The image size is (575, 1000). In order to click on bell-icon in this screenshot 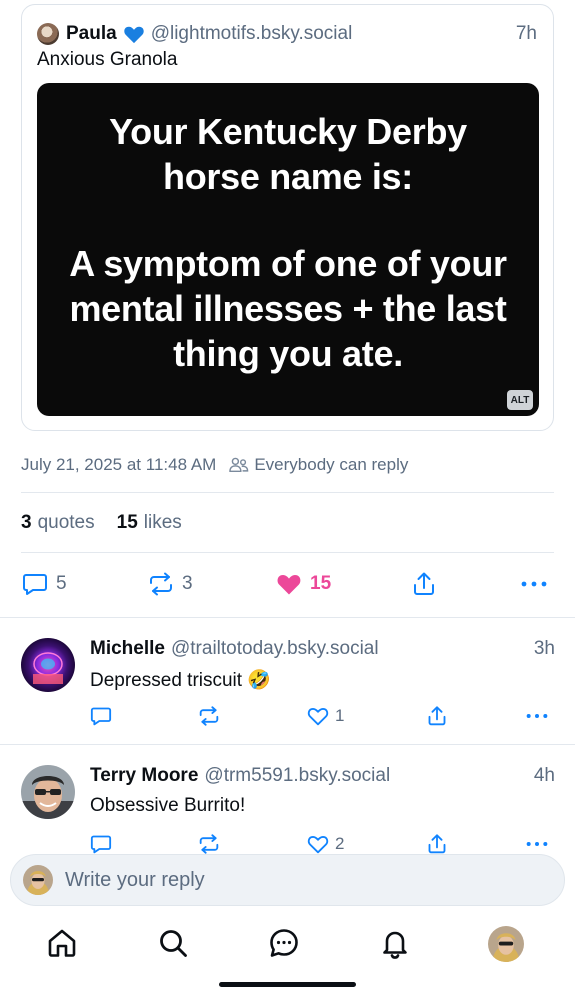, I will do `click(395, 945)`.